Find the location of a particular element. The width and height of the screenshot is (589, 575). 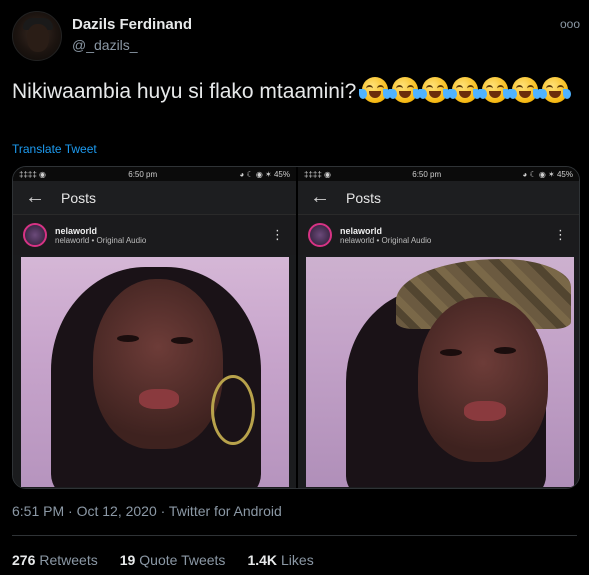

retweets-count: 276 is located at coordinates (24, 560).